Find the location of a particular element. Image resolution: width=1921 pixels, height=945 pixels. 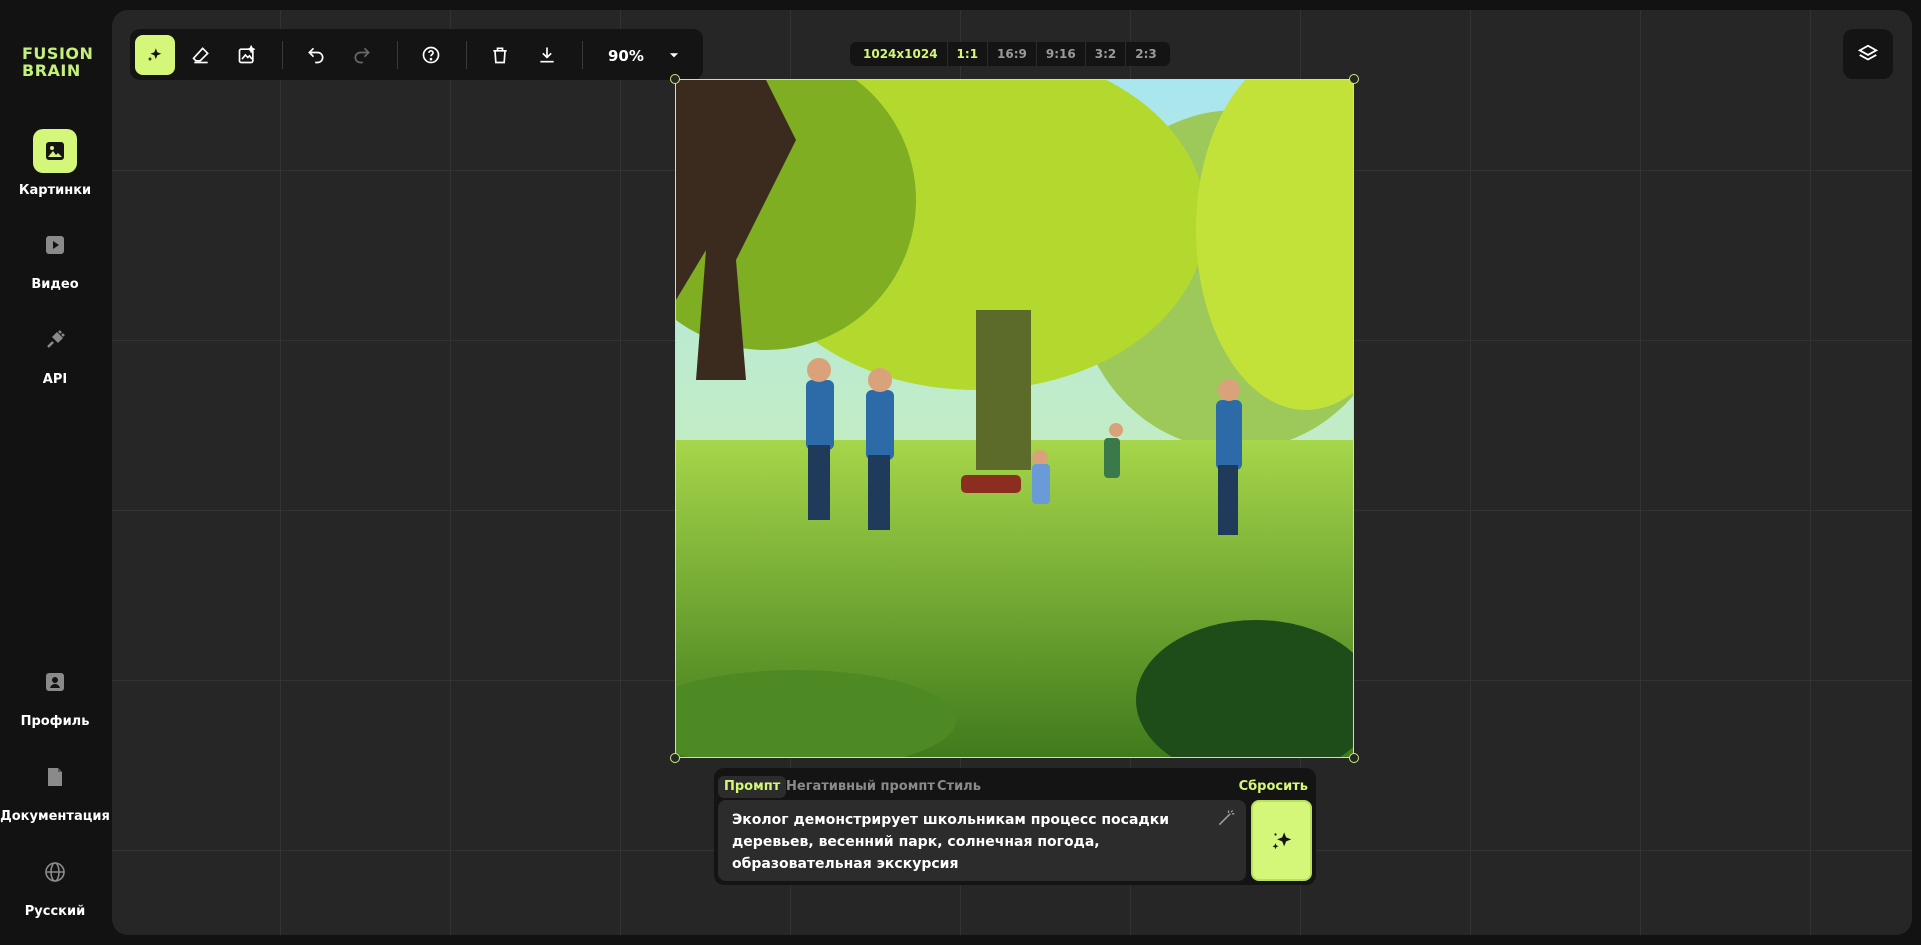

image-edit-tool-button is located at coordinates (247, 55).